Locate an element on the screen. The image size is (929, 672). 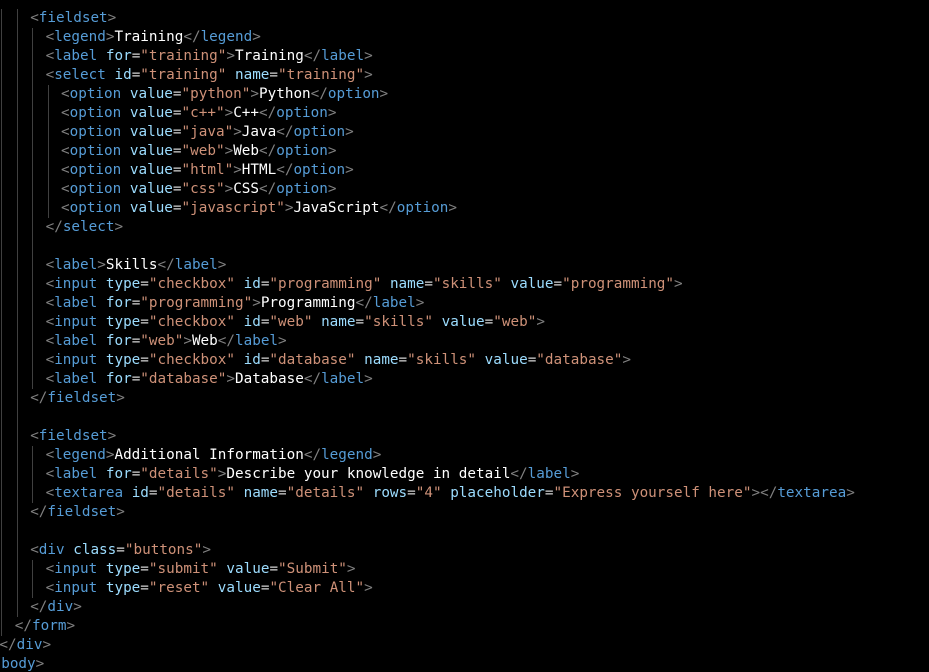
attribute-value: "programming" is located at coordinates (618, 284).